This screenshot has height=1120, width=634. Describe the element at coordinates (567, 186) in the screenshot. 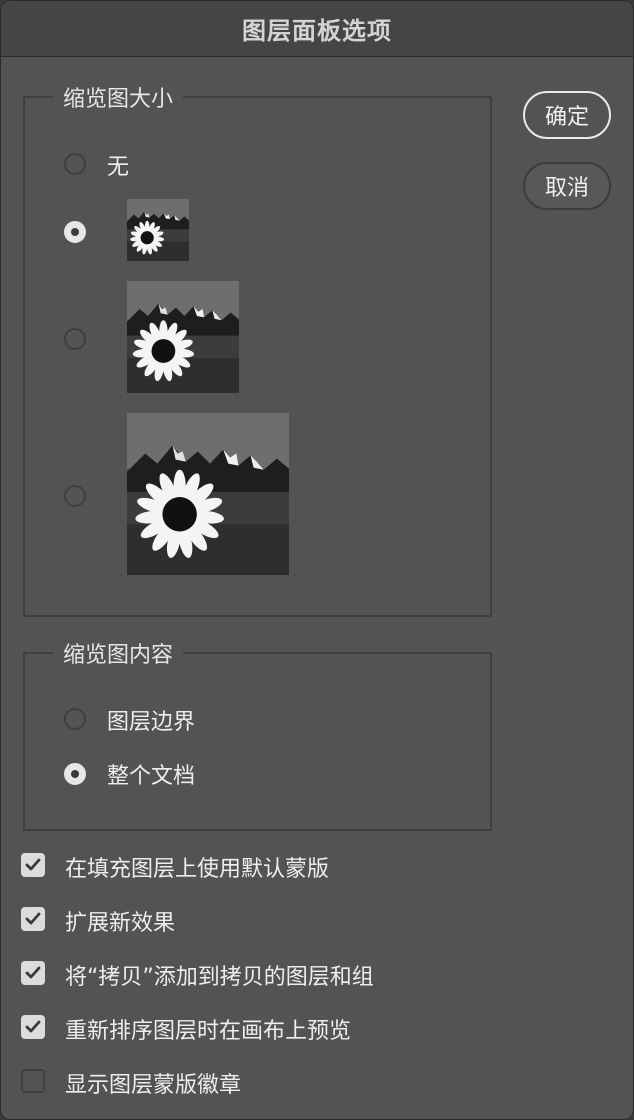

I see `cancel-button: 取消` at that location.